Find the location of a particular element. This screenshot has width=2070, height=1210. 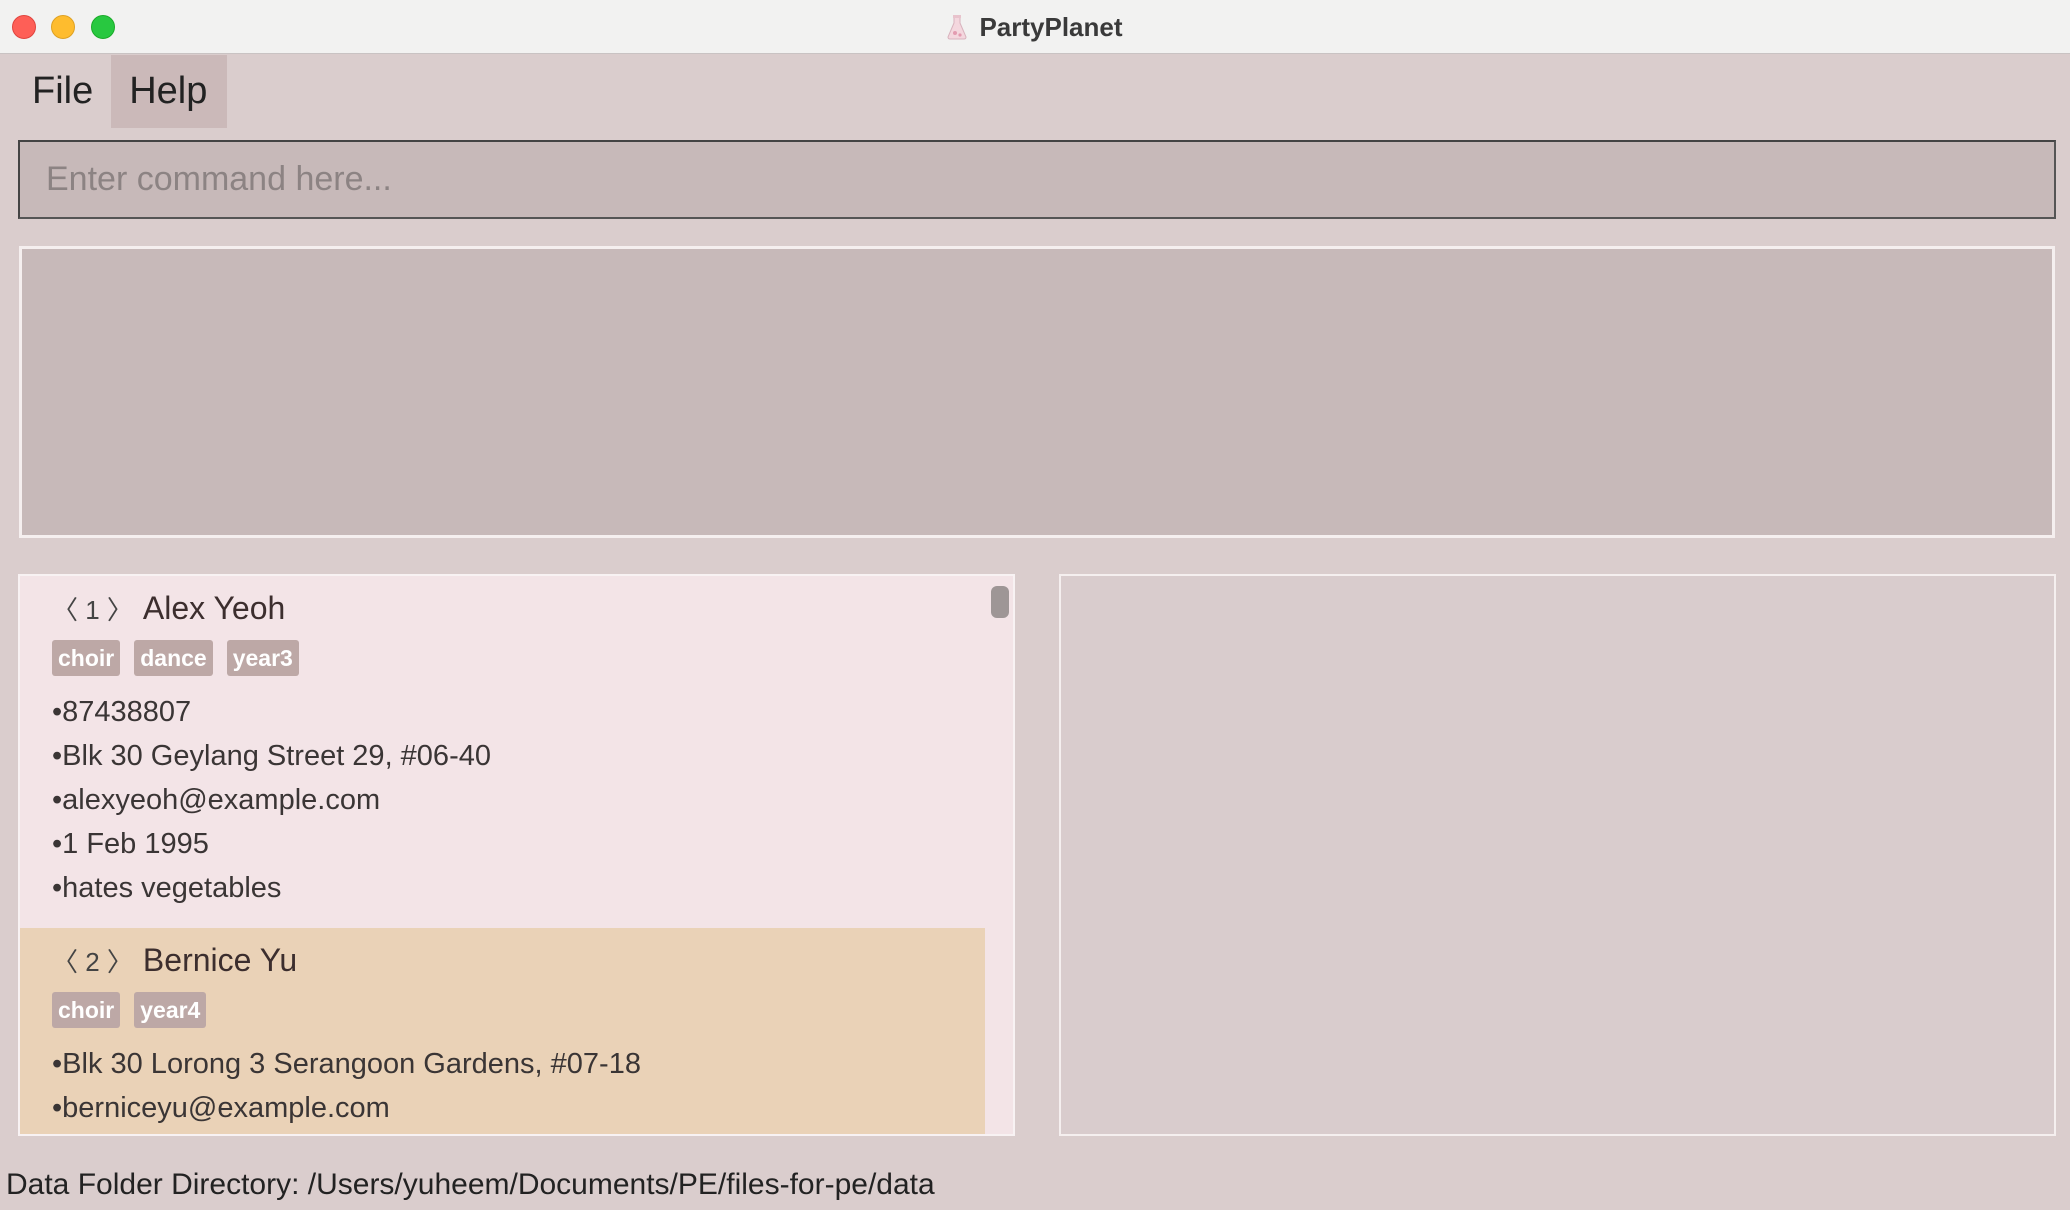

person-index: 〈 2 〉 is located at coordinates (92, 962).